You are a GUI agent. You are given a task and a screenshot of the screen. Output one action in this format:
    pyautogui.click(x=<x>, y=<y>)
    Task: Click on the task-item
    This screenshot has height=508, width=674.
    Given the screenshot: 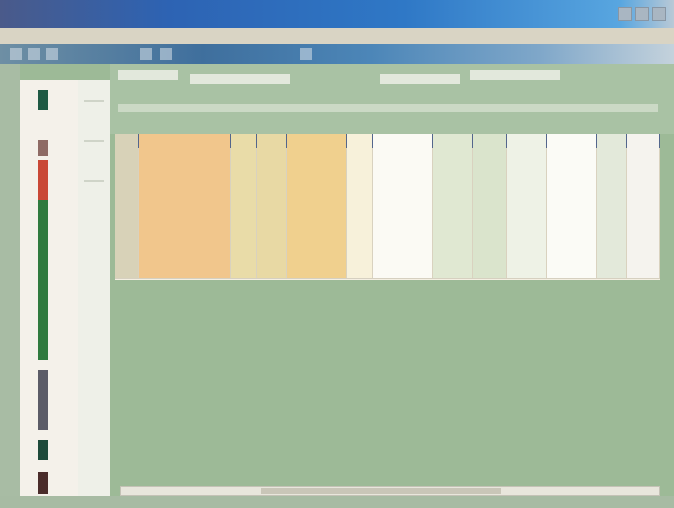 What is the action you would take?
    pyautogui.click(x=94, y=141)
    